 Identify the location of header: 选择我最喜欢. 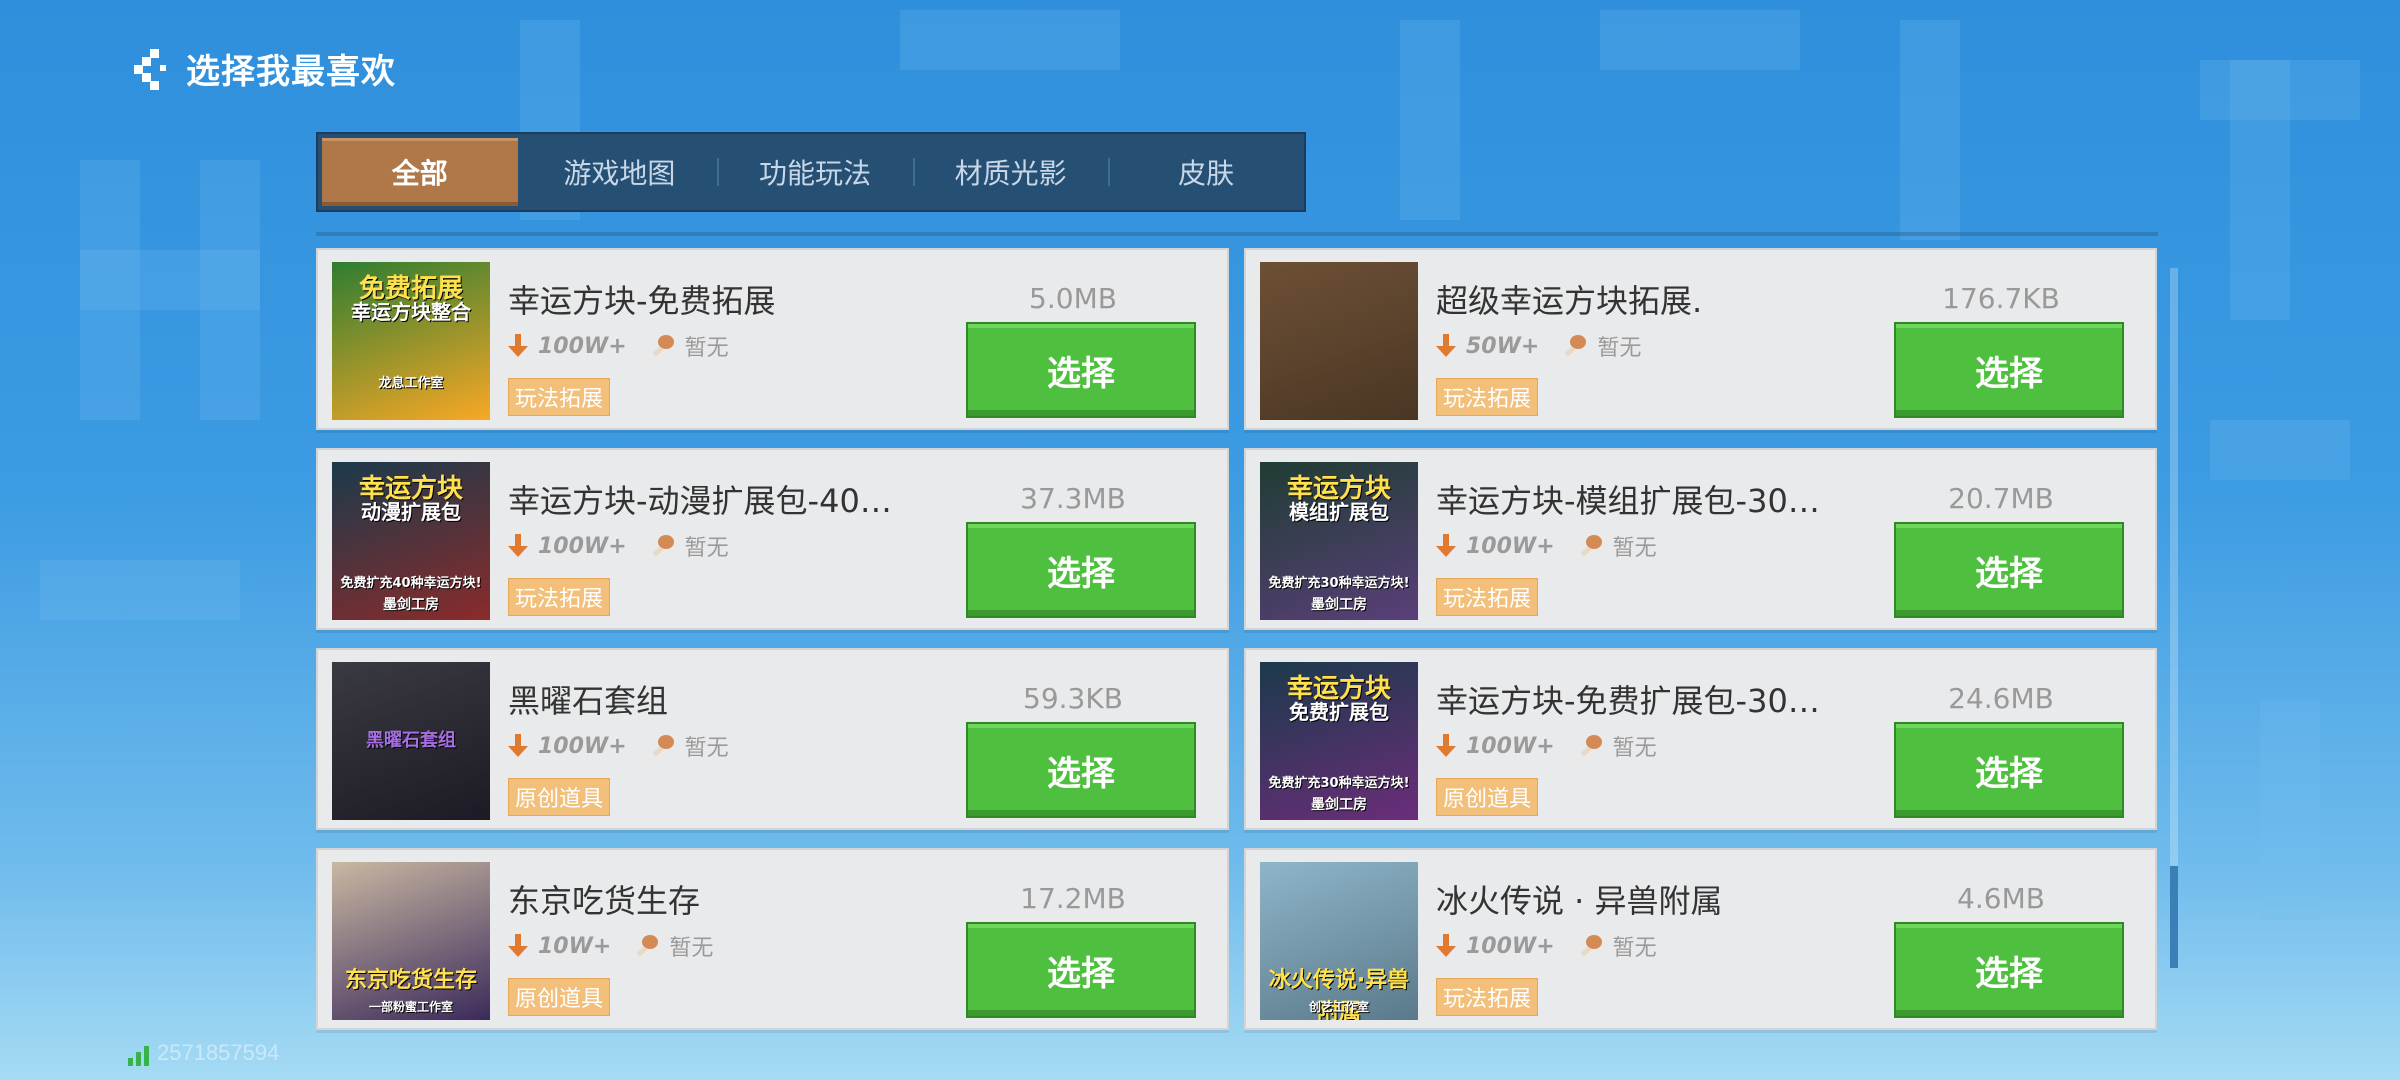
(263, 68).